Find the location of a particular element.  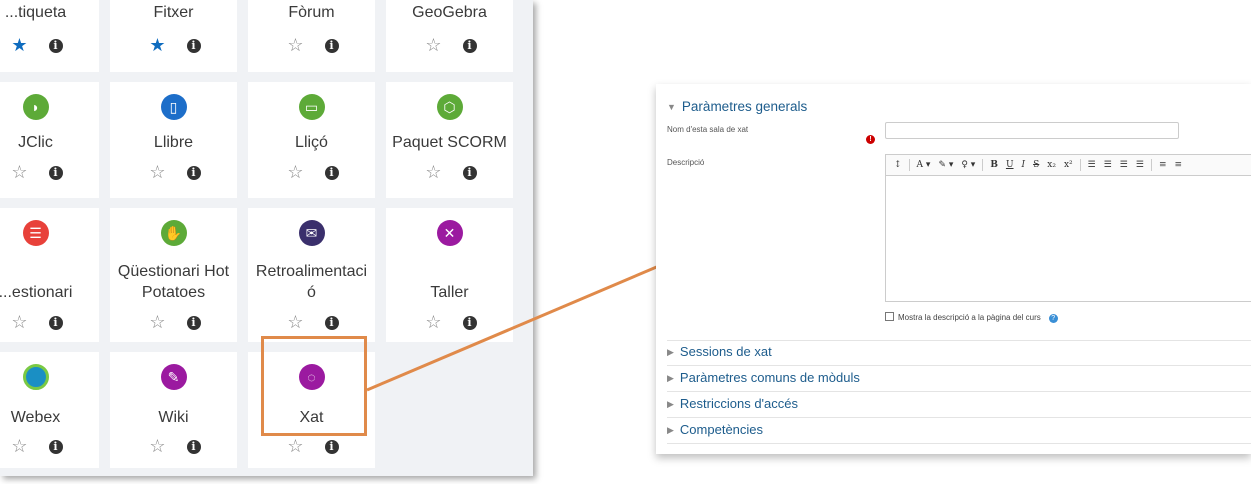

numbered-list-button: ☰ is located at coordinates (1108, 165).